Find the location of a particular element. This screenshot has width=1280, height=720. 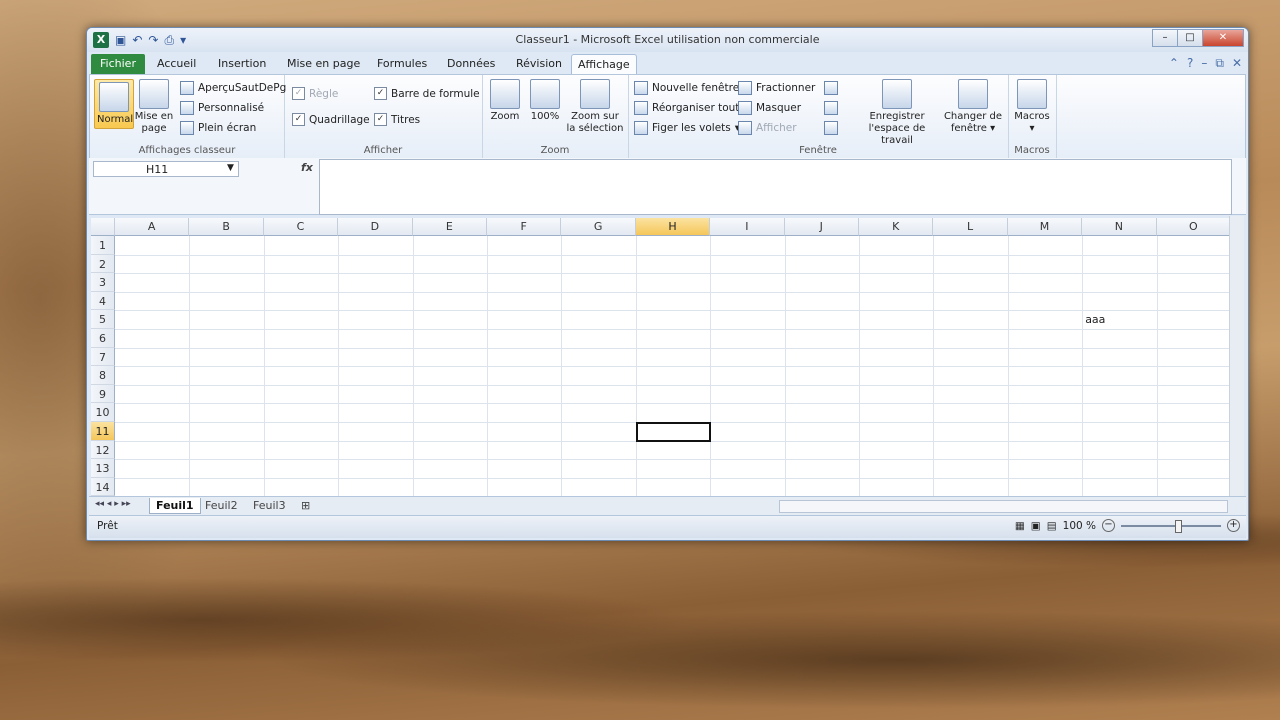

row-header-8: 8 is located at coordinates (103, 375).